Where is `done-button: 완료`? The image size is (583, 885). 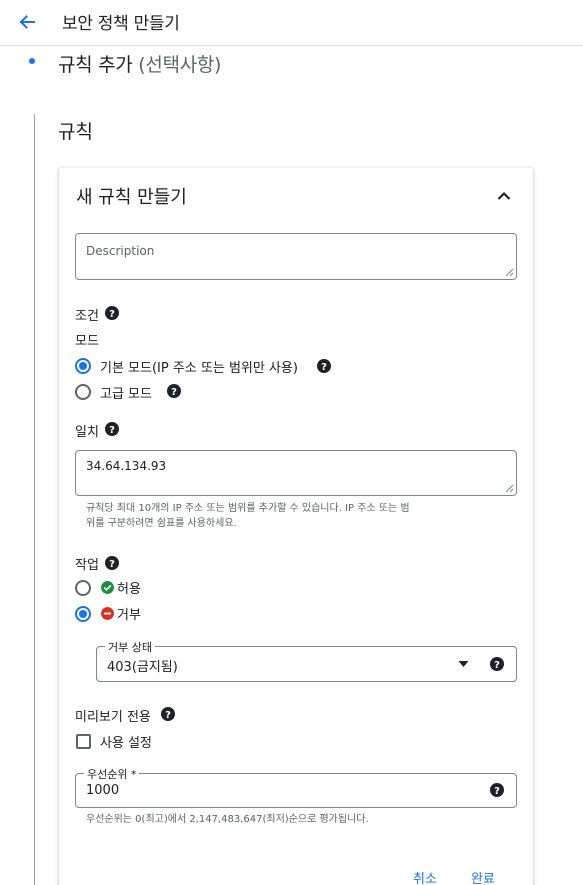
done-button: 완료 is located at coordinates (483, 876).